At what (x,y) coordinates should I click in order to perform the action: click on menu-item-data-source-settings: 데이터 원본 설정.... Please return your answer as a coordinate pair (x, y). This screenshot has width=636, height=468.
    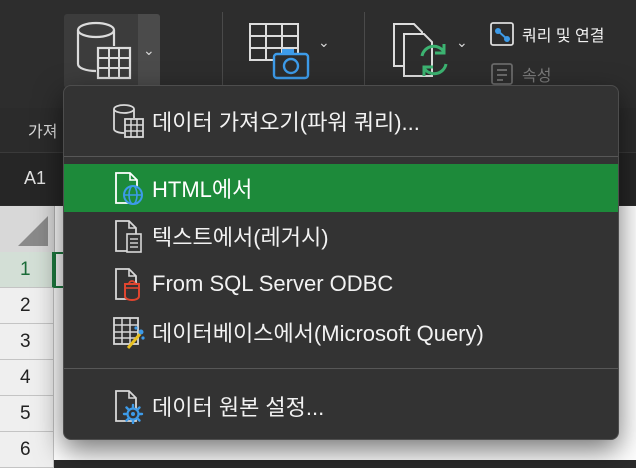
    Looking at the image, I should click on (341, 406).